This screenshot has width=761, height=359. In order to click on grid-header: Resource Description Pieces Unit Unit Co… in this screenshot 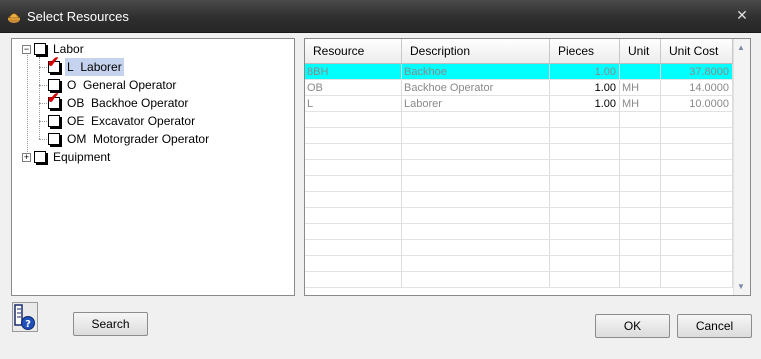, I will do `click(520, 51)`.